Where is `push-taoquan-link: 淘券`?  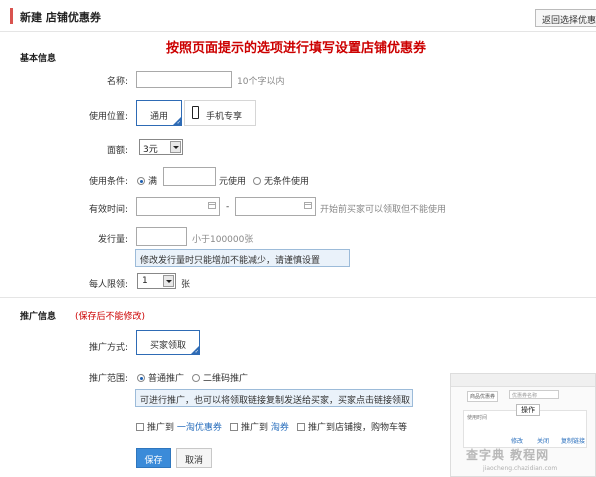 push-taoquan-link: 淘券 is located at coordinates (280, 428).